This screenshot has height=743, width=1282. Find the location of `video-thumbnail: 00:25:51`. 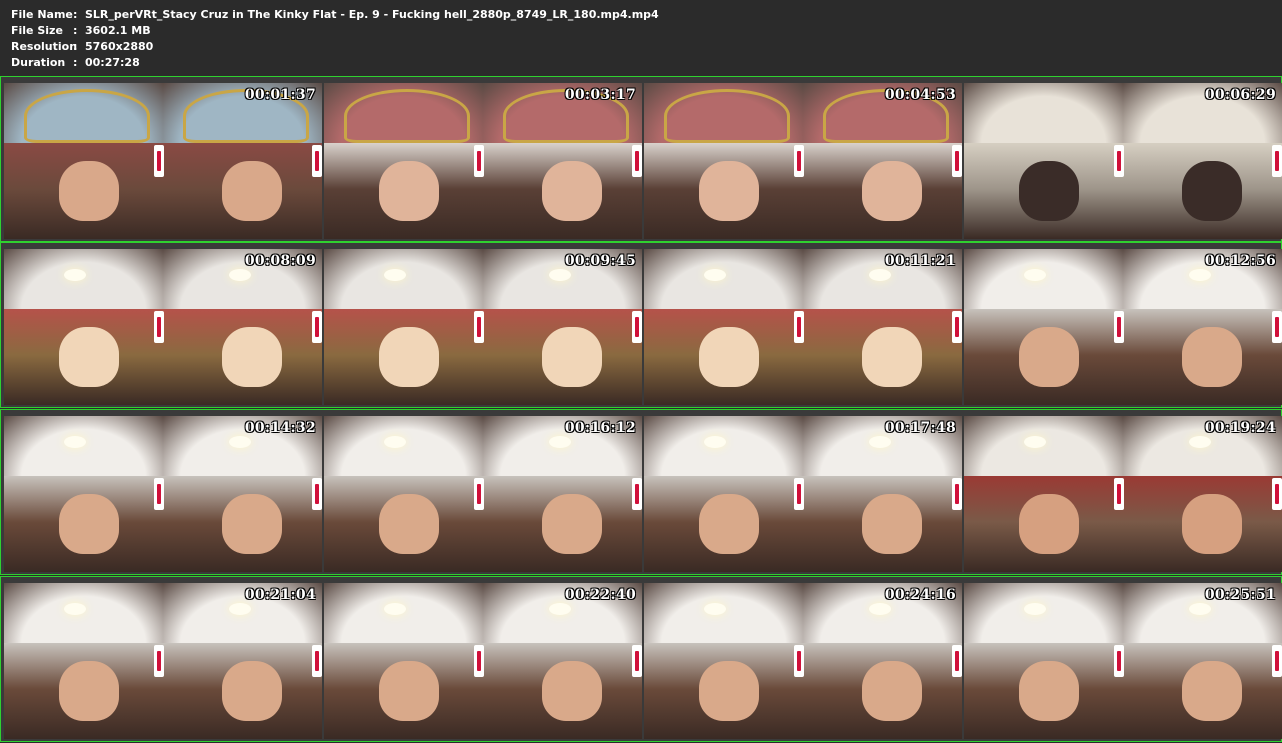

video-thumbnail: 00:25:51 is located at coordinates (1123, 661).